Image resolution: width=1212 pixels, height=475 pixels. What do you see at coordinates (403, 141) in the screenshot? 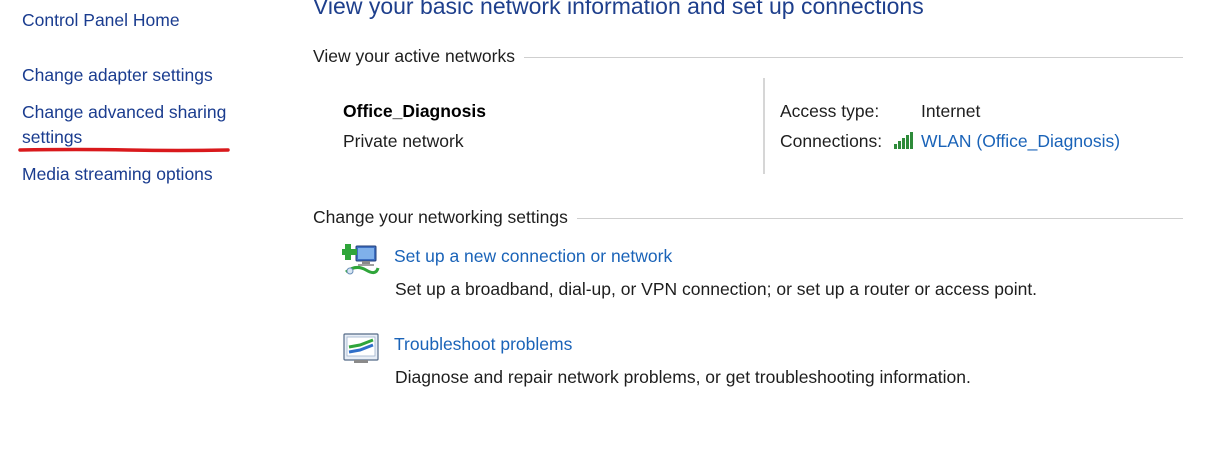
I see `network-type: Private network` at bounding box center [403, 141].